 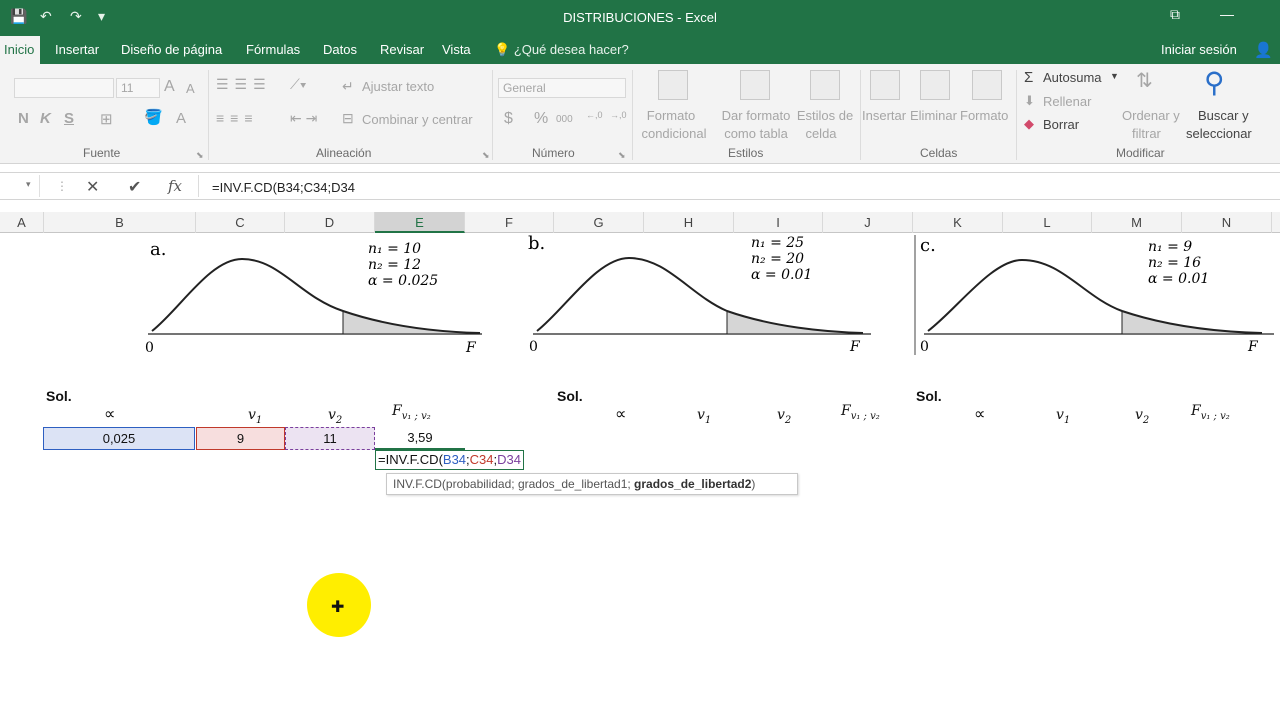 What do you see at coordinates (120, 222) in the screenshot?
I see `column-header-b: B` at bounding box center [120, 222].